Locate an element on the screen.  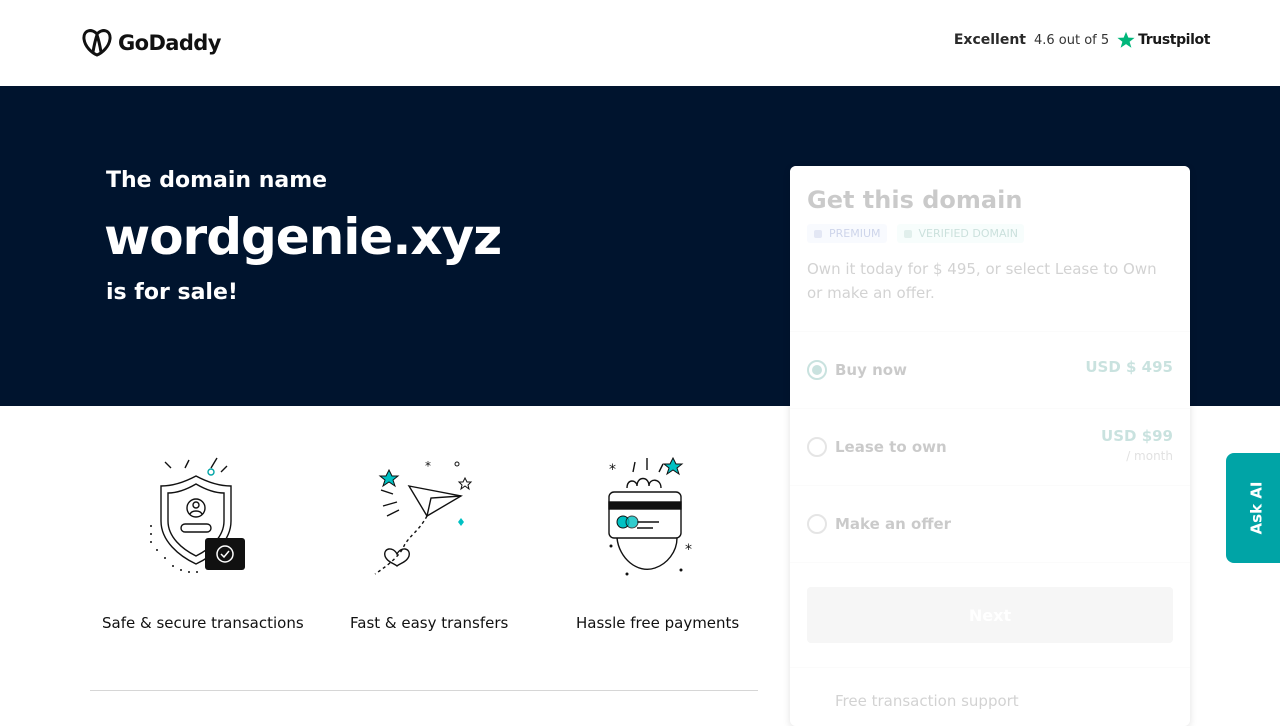
ask-ai-button: Ask AI is located at coordinates (1253, 508).